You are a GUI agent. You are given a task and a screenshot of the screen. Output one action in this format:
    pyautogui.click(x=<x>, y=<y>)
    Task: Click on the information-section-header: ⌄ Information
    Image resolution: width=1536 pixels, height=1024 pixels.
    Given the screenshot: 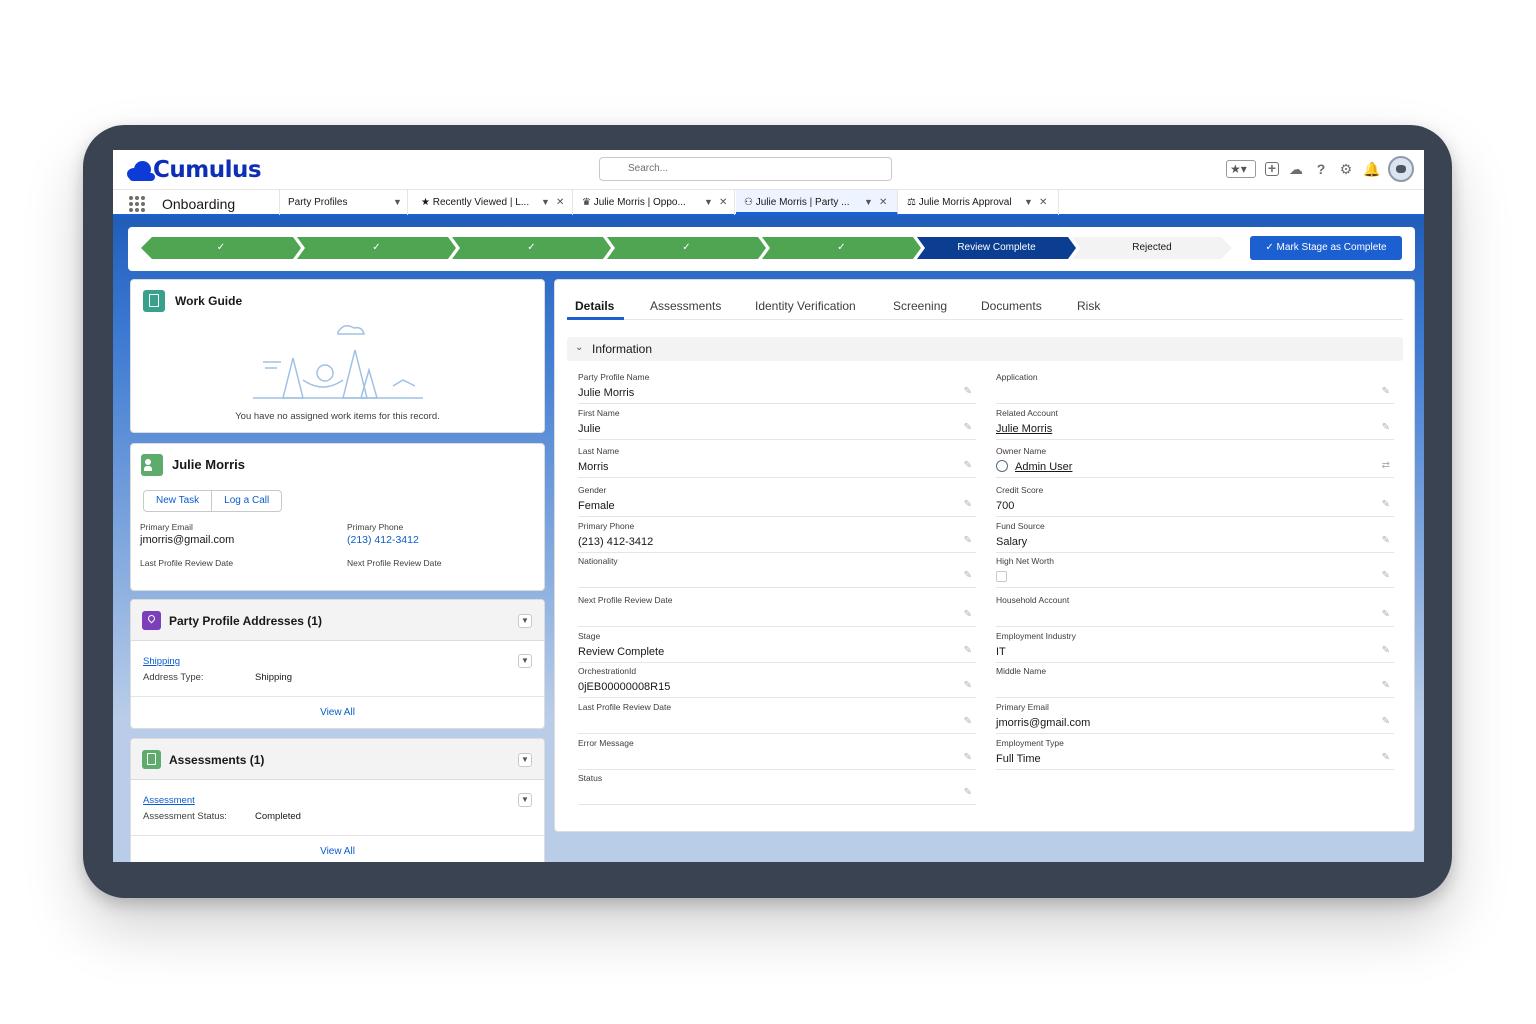 What is the action you would take?
    pyautogui.click(x=985, y=349)
    